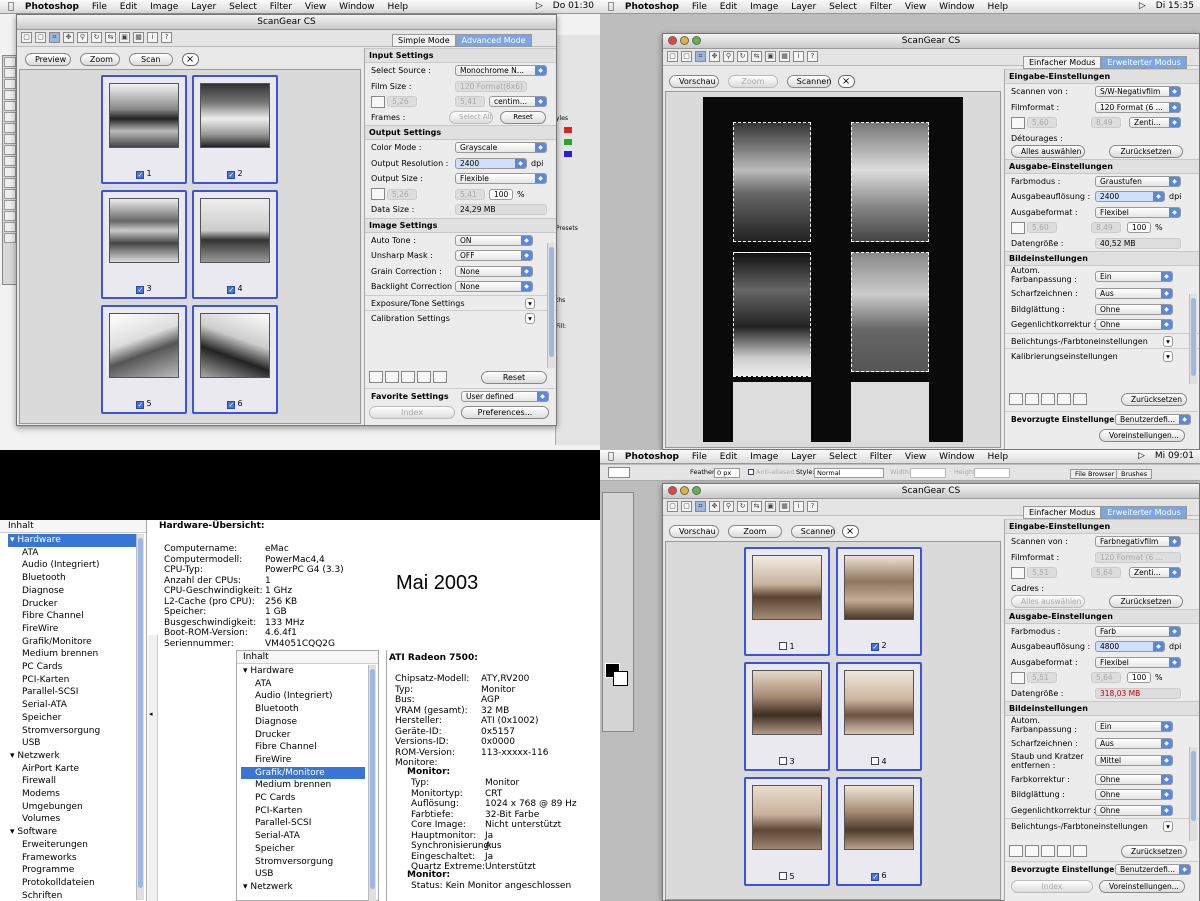  Describe the element at coordinates (128, 7) in the screenshot. I see `menu-edit: Edit` at that location.